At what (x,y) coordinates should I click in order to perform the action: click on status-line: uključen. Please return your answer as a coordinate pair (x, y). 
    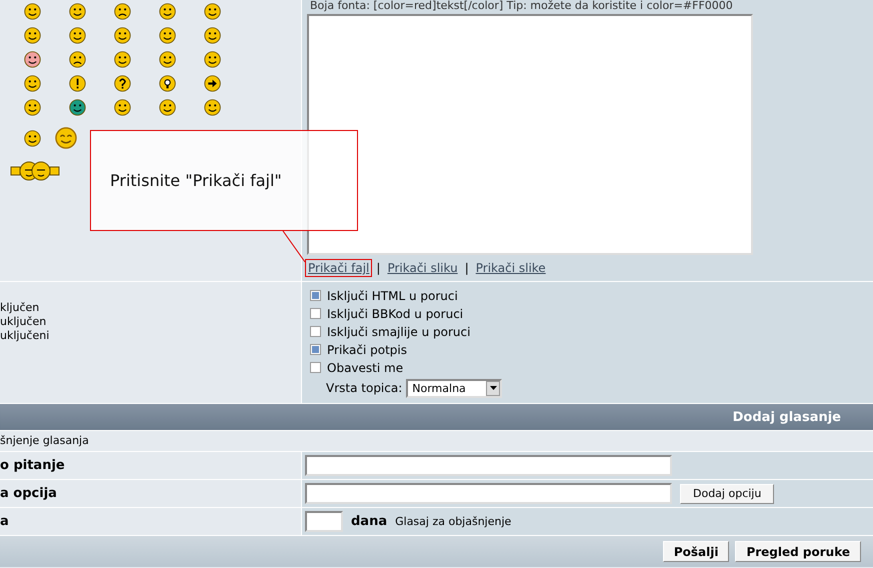
    Looking at the image, I should click on (24, 322).